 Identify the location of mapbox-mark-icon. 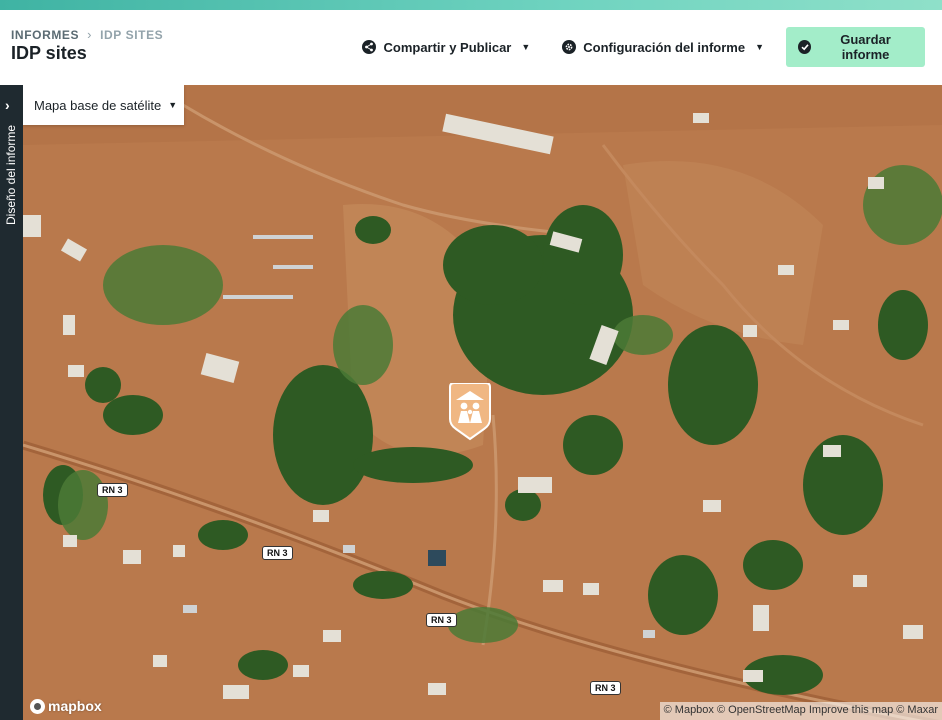
(37, 706).